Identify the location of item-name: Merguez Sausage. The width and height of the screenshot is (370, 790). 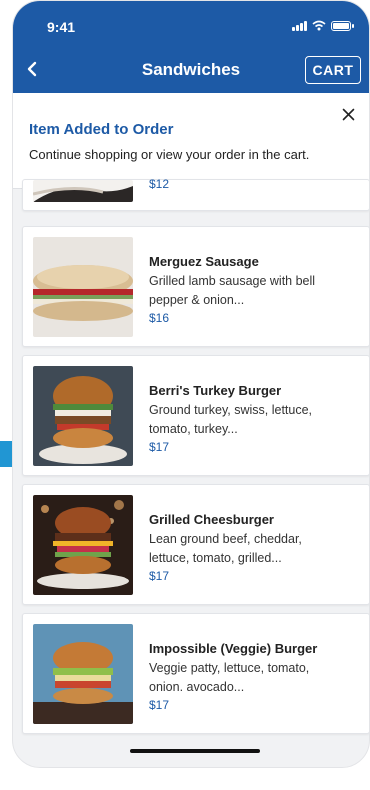
(204, 261).